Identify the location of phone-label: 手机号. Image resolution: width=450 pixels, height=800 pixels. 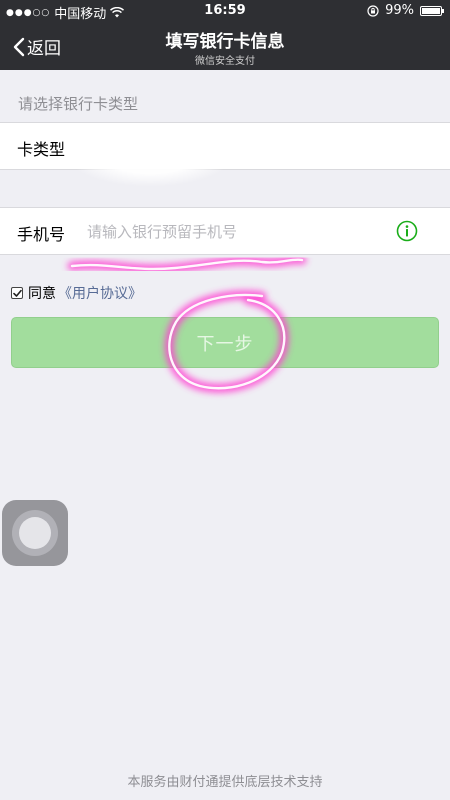
(41, 234).